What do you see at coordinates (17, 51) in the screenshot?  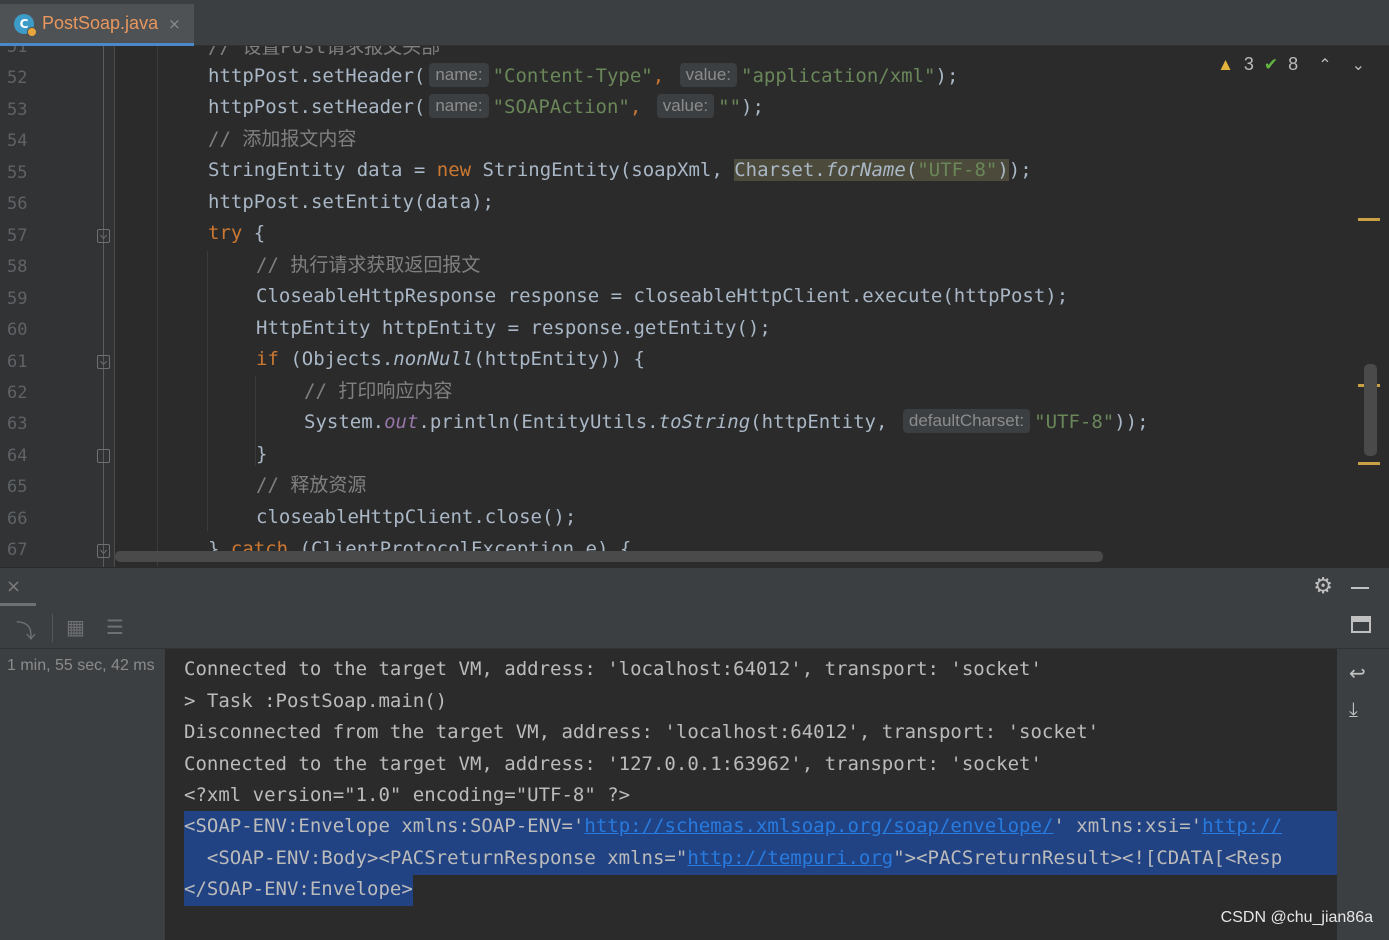 I see `line-number: 51` at bounding box center [17, 51].